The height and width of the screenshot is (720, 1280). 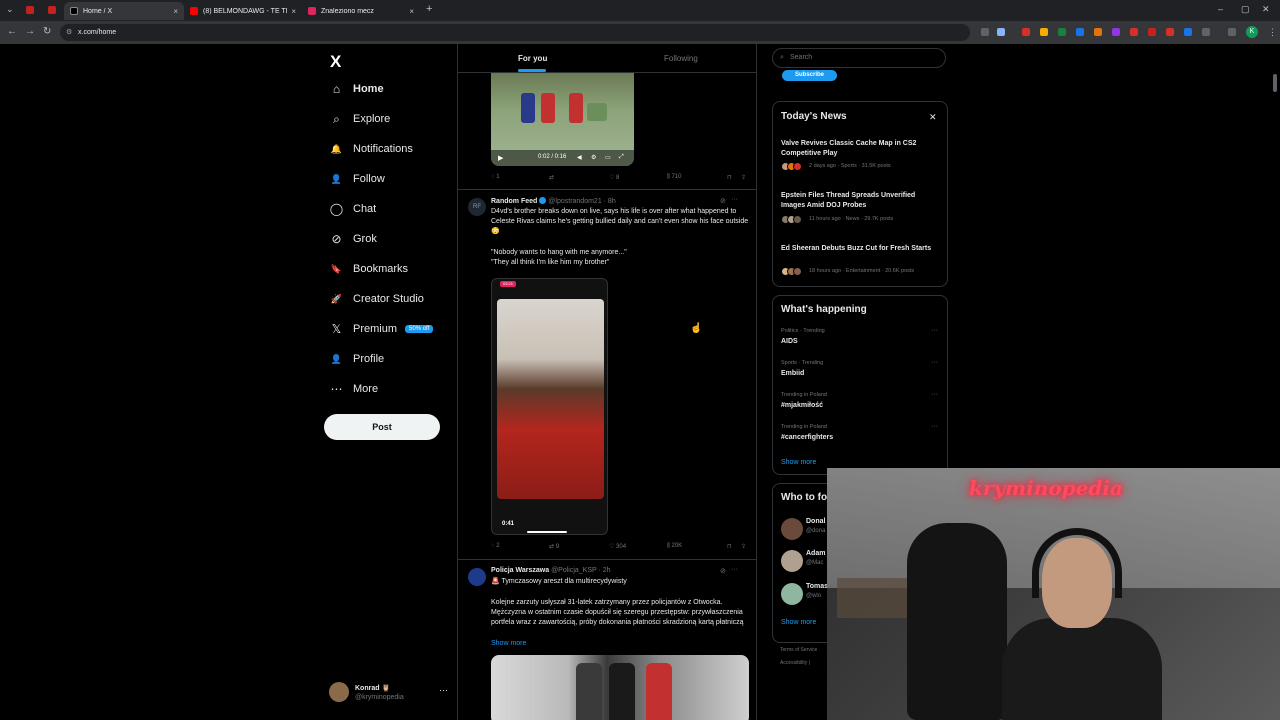 What do you see at coordinates (361, 11) in the screenshot?
I see `tab-match: Znaleziono mecz ×` at bounding box center [361, 11].